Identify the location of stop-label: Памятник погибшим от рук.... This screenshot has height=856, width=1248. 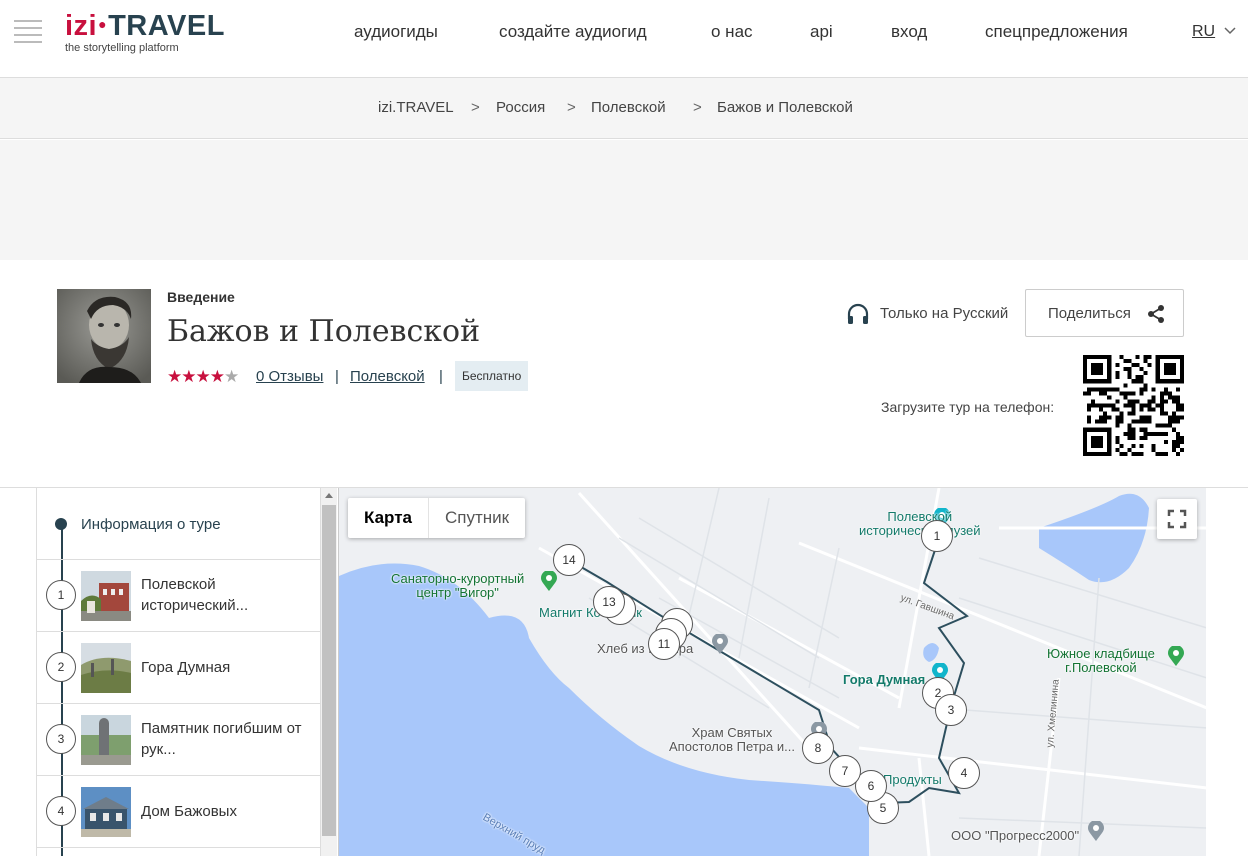
(221, 739).